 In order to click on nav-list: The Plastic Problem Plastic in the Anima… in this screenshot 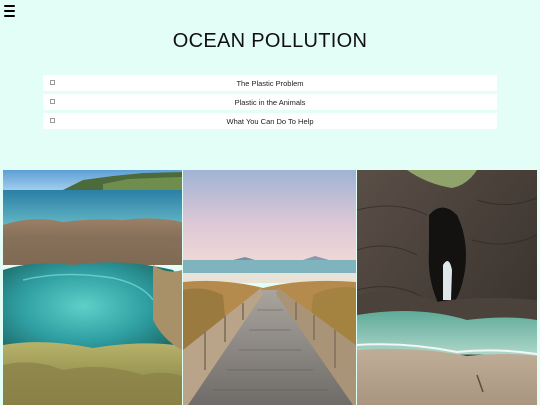, I will do `click(270, 103)`.